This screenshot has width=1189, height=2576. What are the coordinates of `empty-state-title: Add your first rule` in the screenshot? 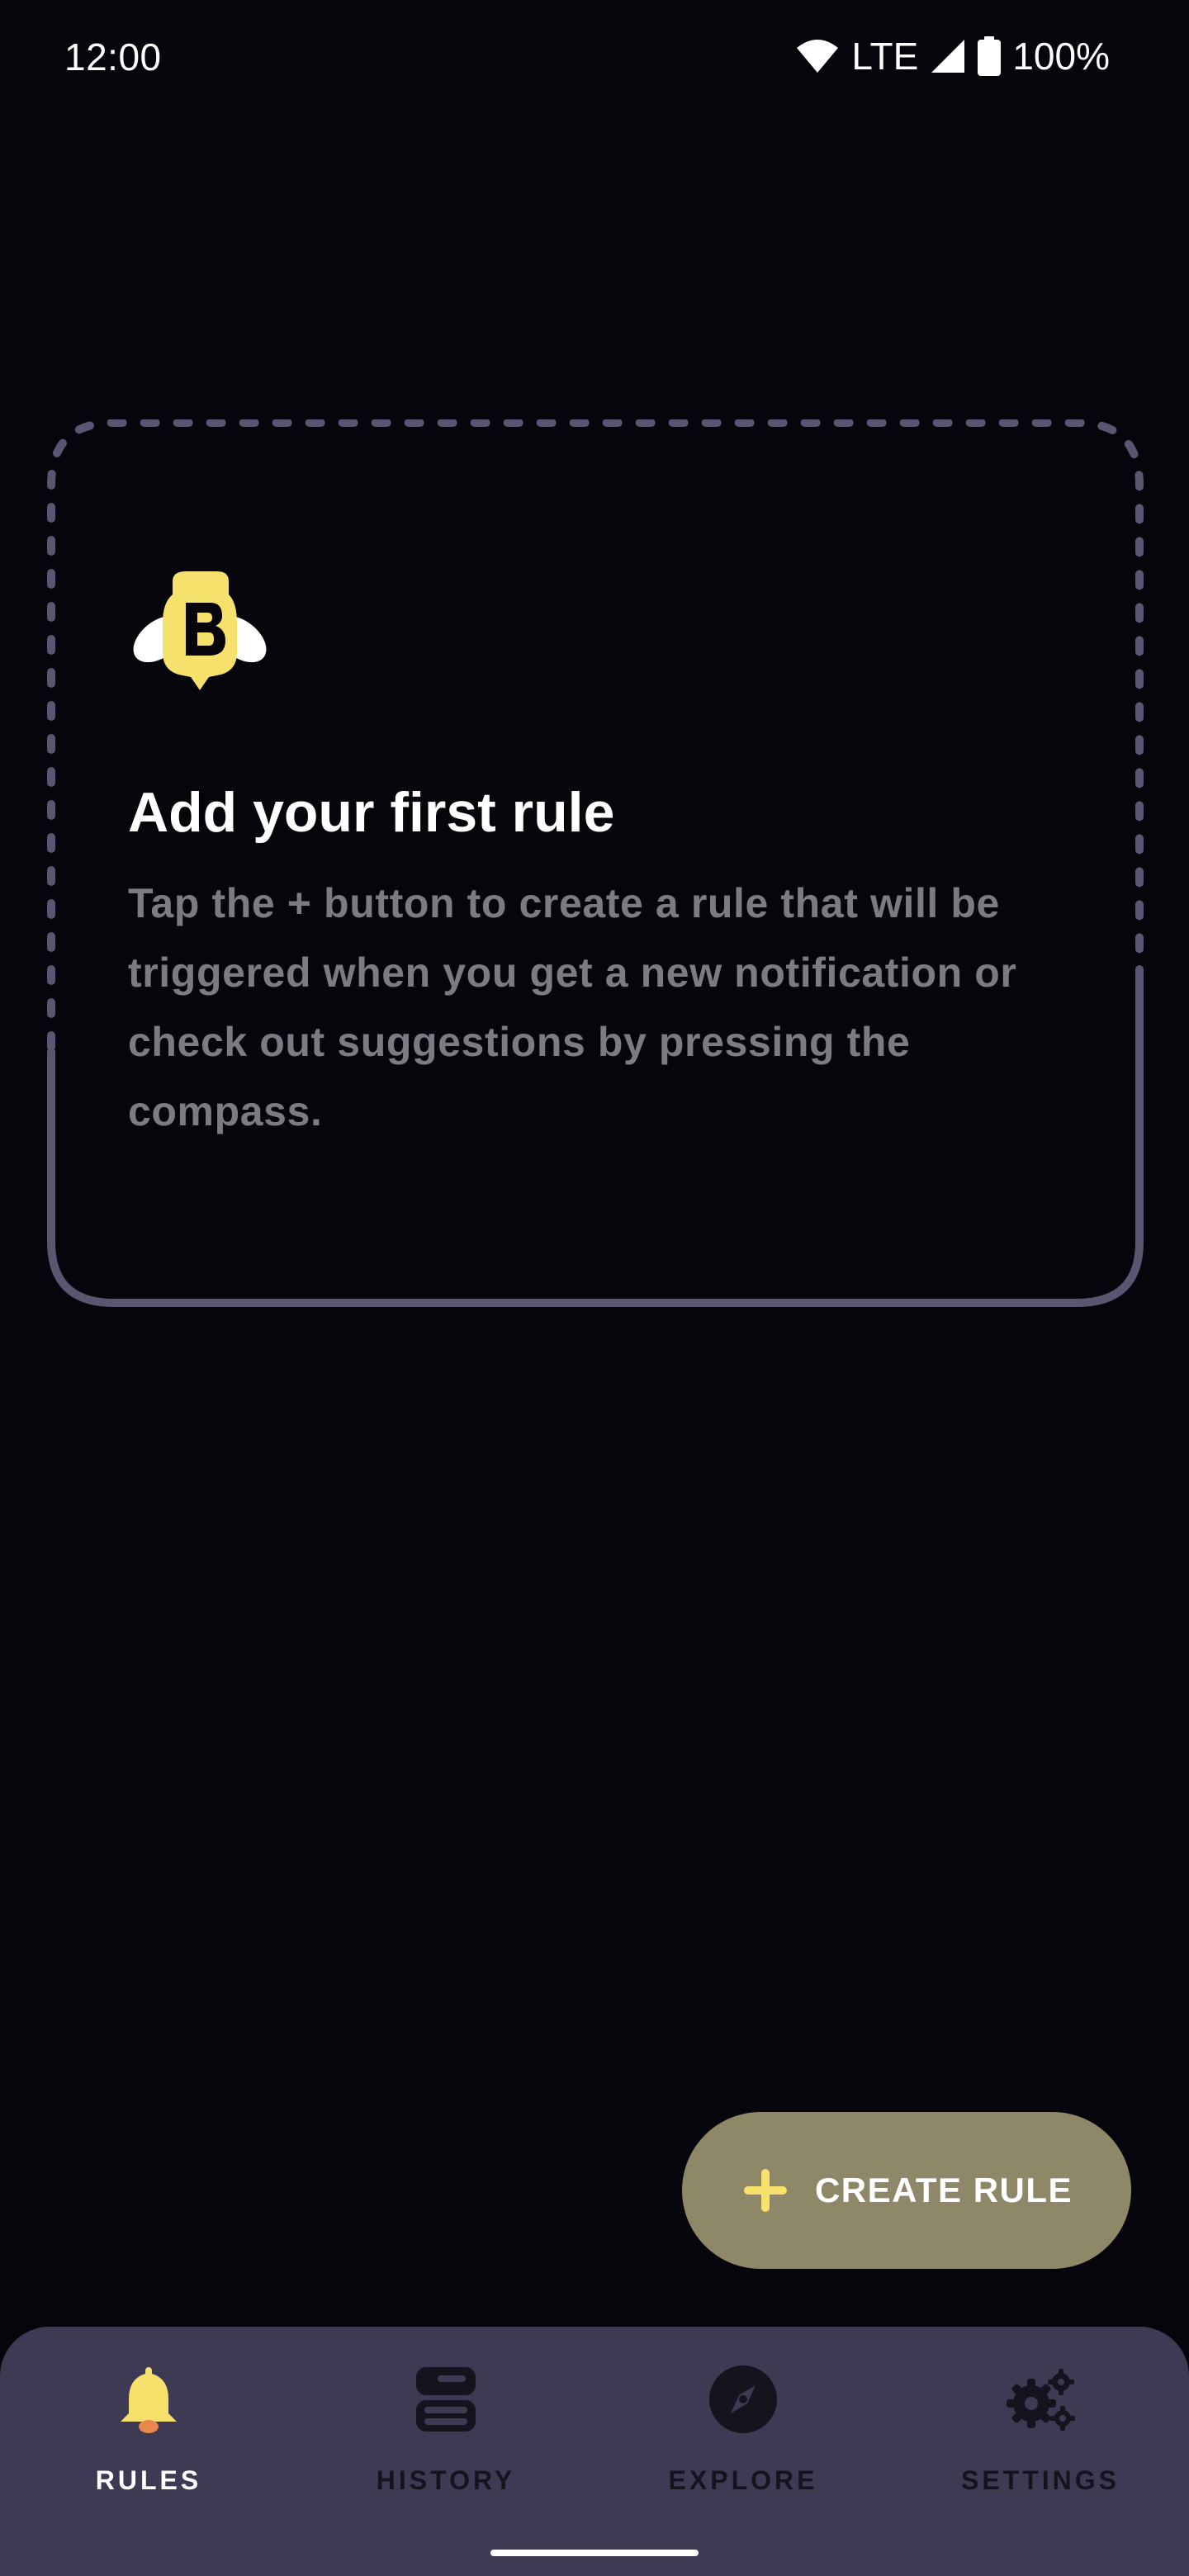 It's located at (371, 812).